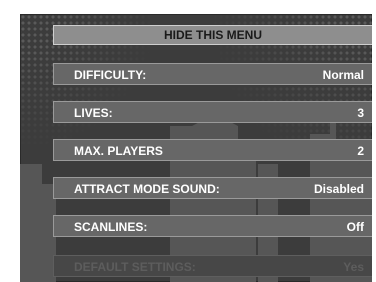 The height and width of the screenshot is (282, 376). I want to click on scanlines-setting: SCANLINES: Off, so click(212, 226).